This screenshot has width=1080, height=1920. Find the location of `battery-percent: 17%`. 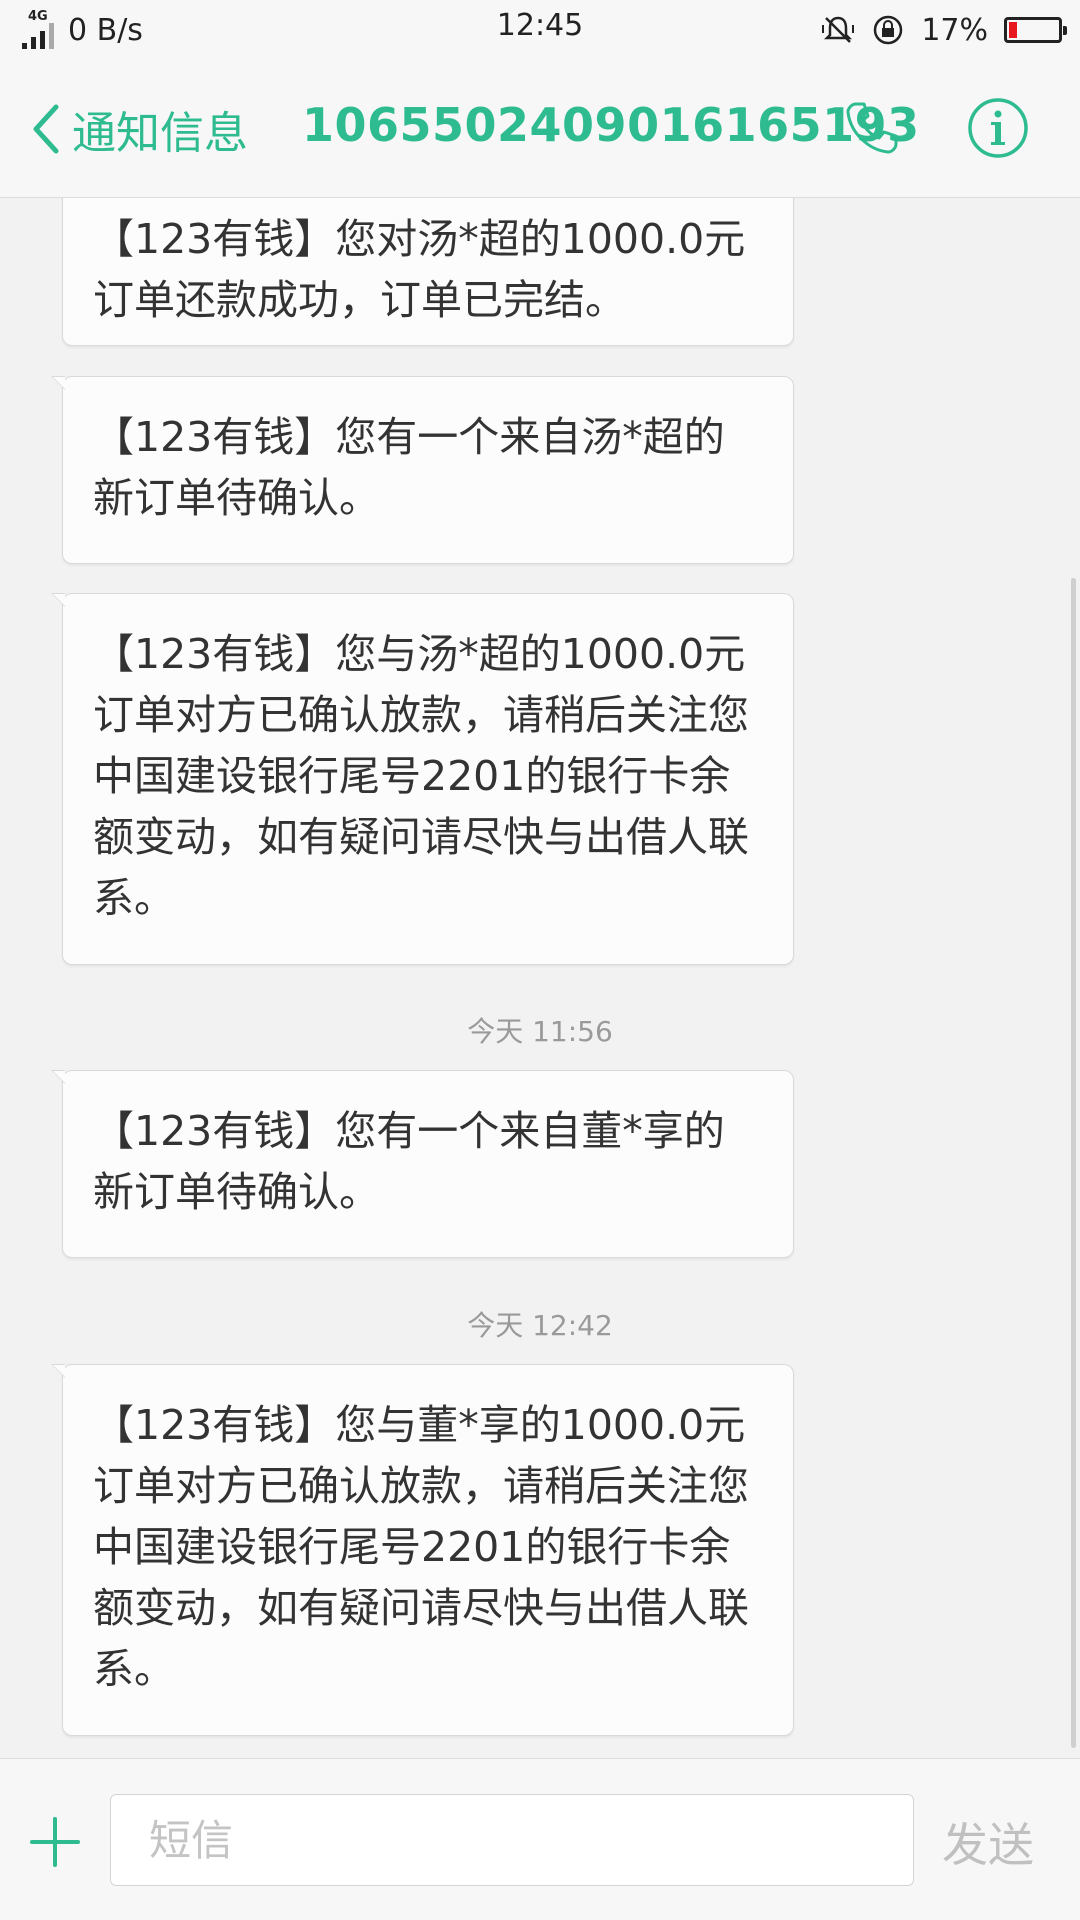

battery-percent: 17% is located at coordinates (954, 30).